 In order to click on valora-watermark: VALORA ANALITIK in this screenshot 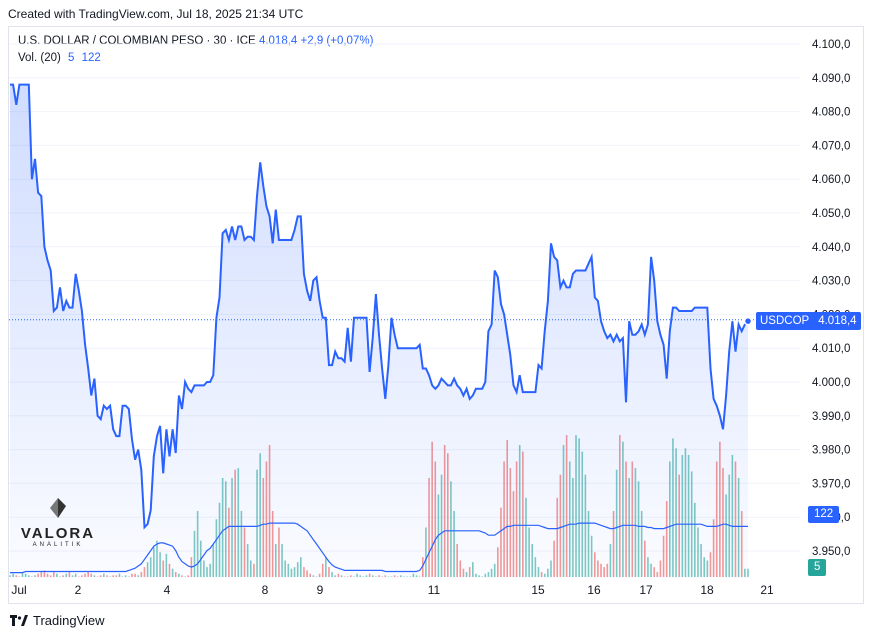, I will do `click(58, 522)`.